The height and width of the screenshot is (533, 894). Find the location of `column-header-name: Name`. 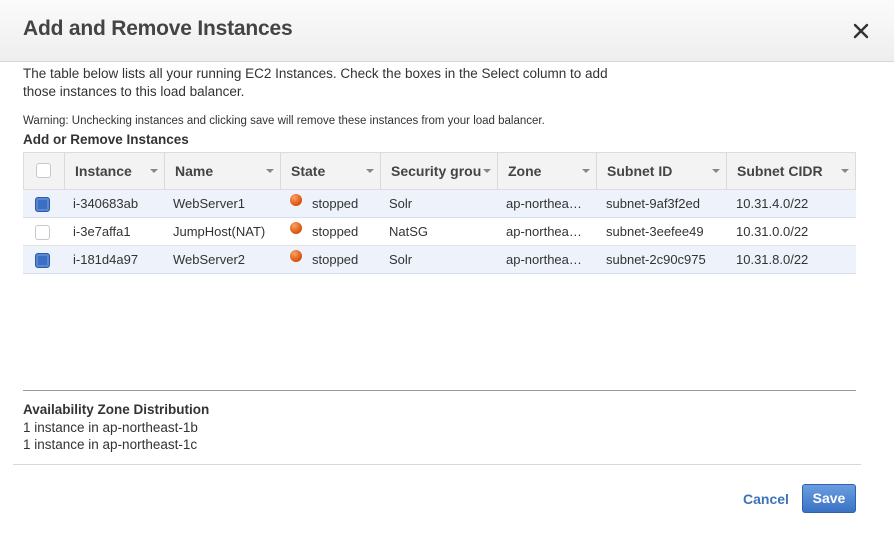

column-header-name: Name is located at coordinates (223, 171).